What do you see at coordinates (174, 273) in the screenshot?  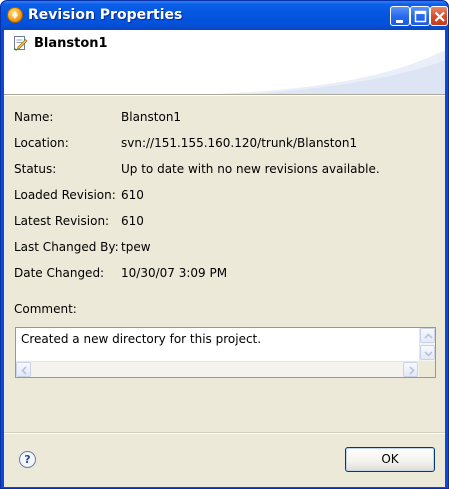 I see `property-value: 10/30/07 3:09 PM` at bounding box center [174, 273].